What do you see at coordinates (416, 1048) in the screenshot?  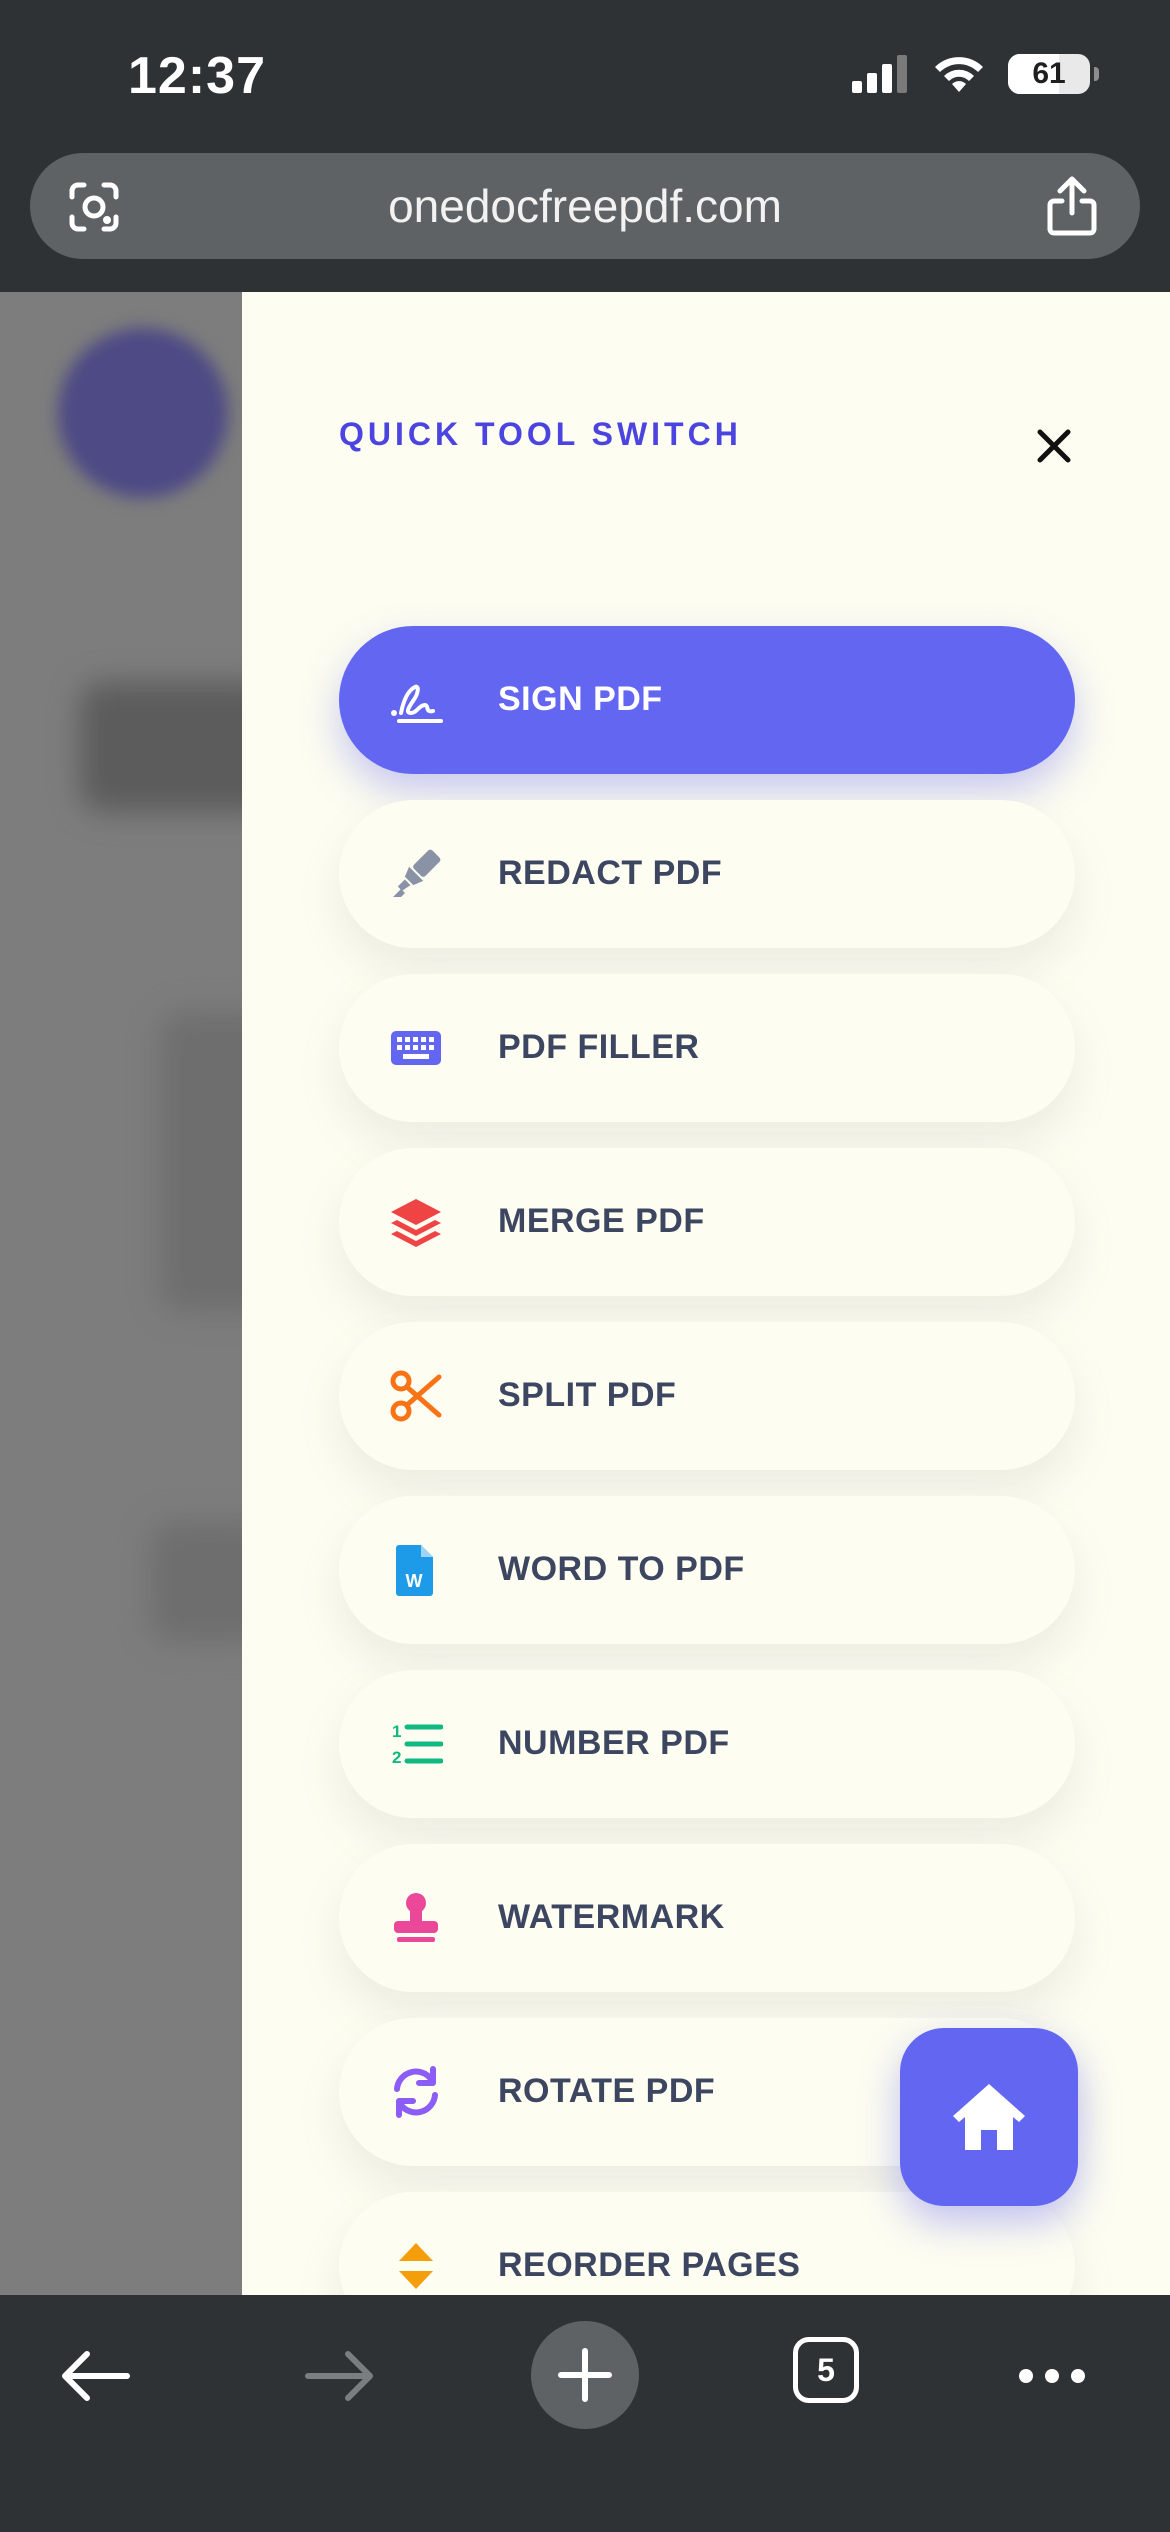 I see `keyboard-icon` at bounding box center [416, 1048].